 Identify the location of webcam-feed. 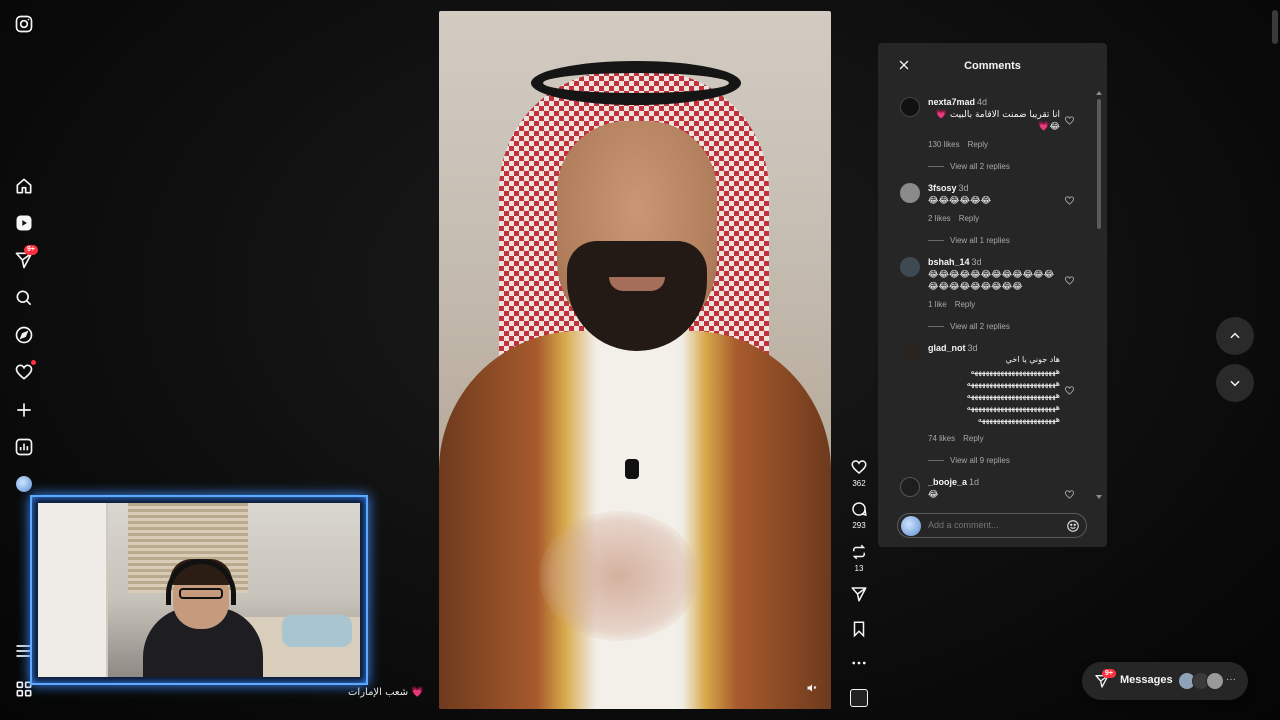
(199, 590).